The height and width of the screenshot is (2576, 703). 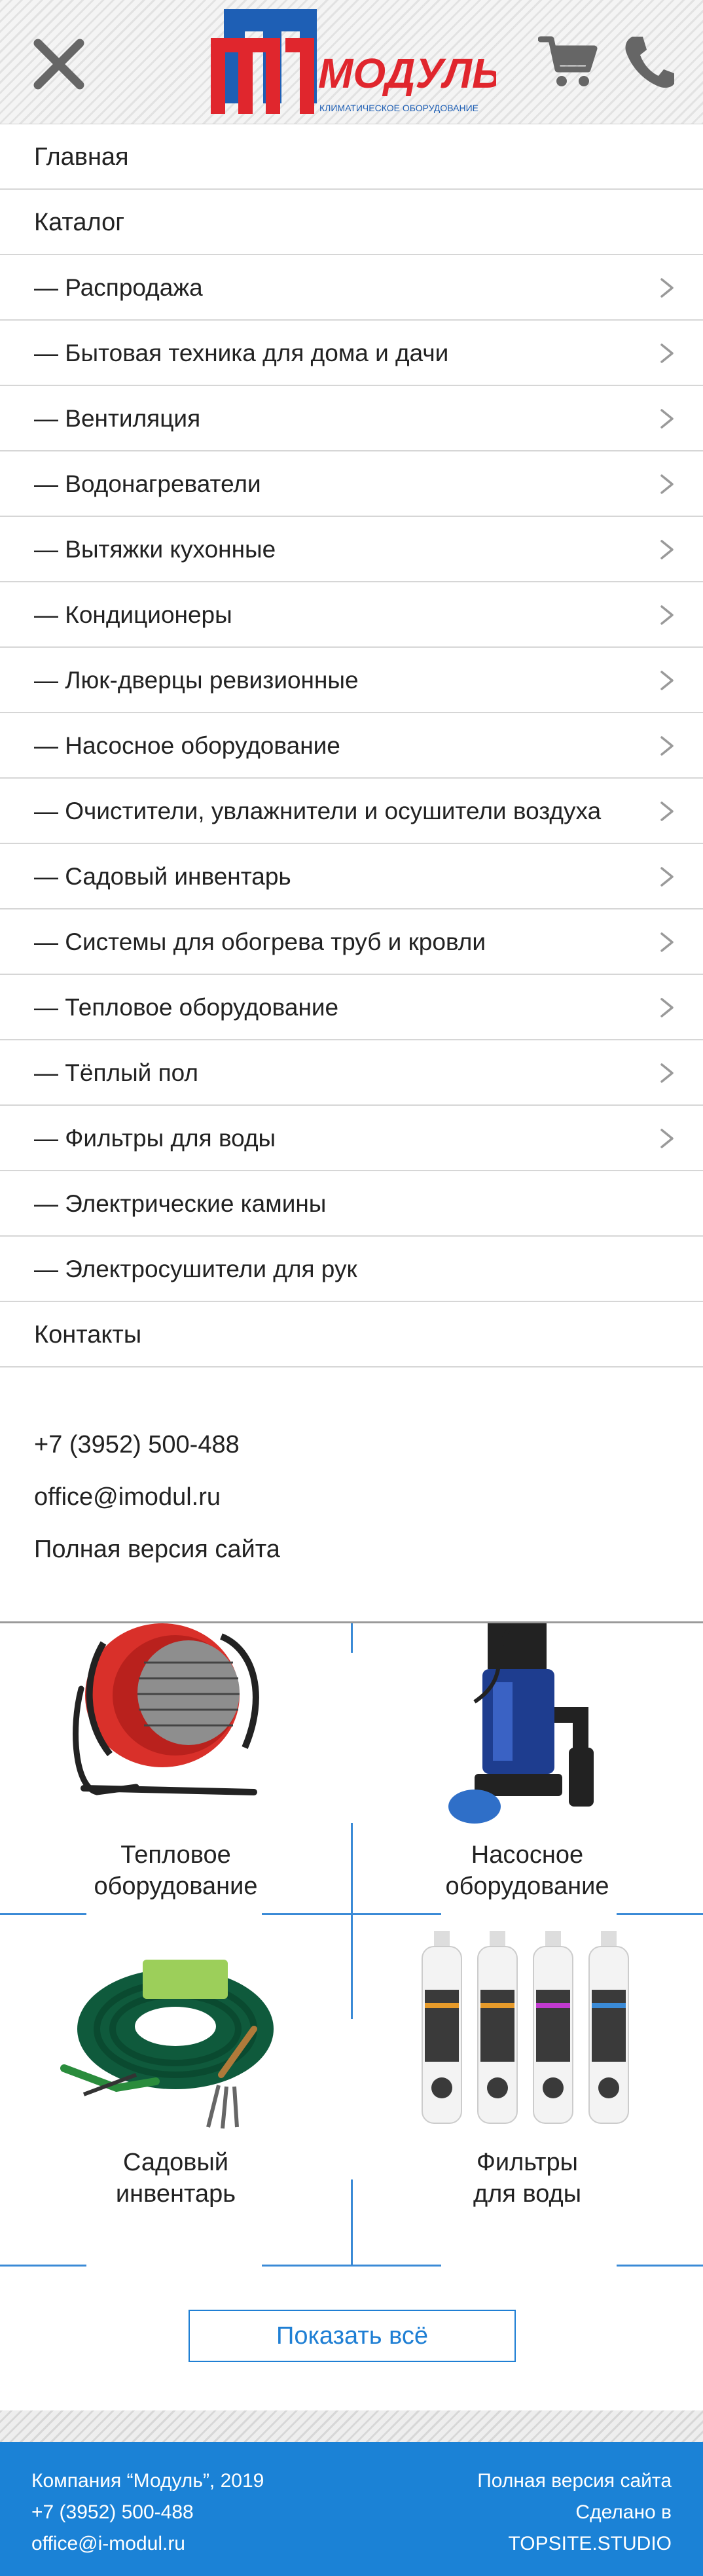 What do you see at coordinates (260, 941) in the screenshot?
I see `menu-item-label: — Системы для обогрева труб и кровли` at bounding box center [260, 941].